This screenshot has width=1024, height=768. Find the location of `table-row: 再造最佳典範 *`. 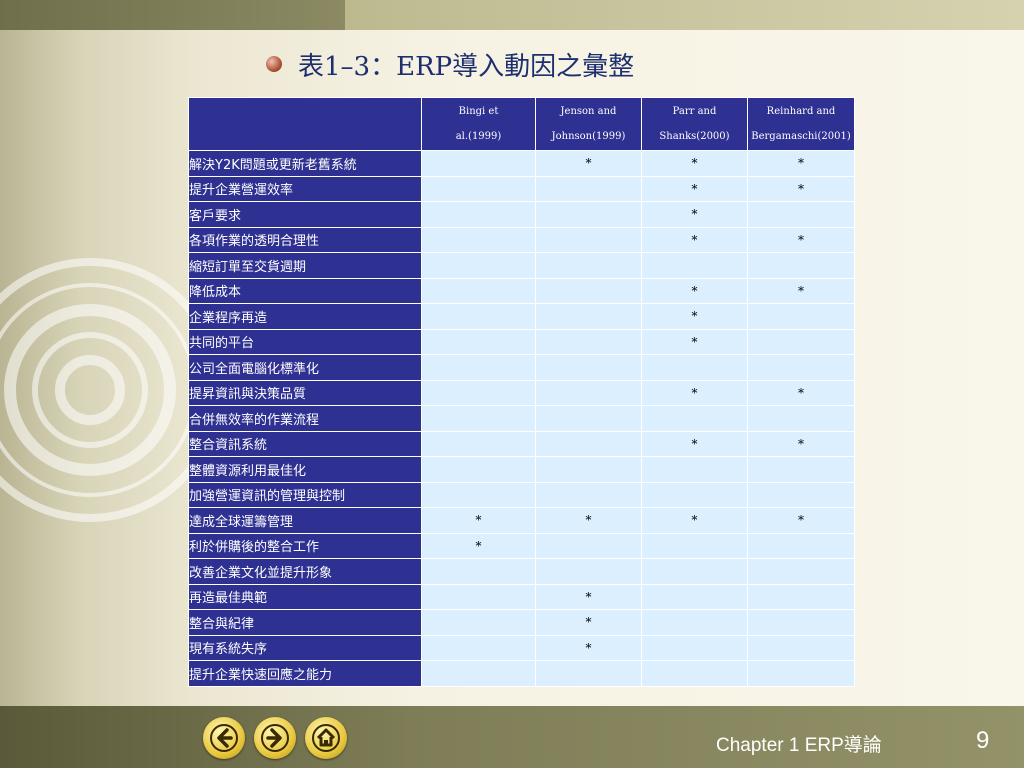

table-row: 再造最佳典範 * is located at coordinates (521, 596).